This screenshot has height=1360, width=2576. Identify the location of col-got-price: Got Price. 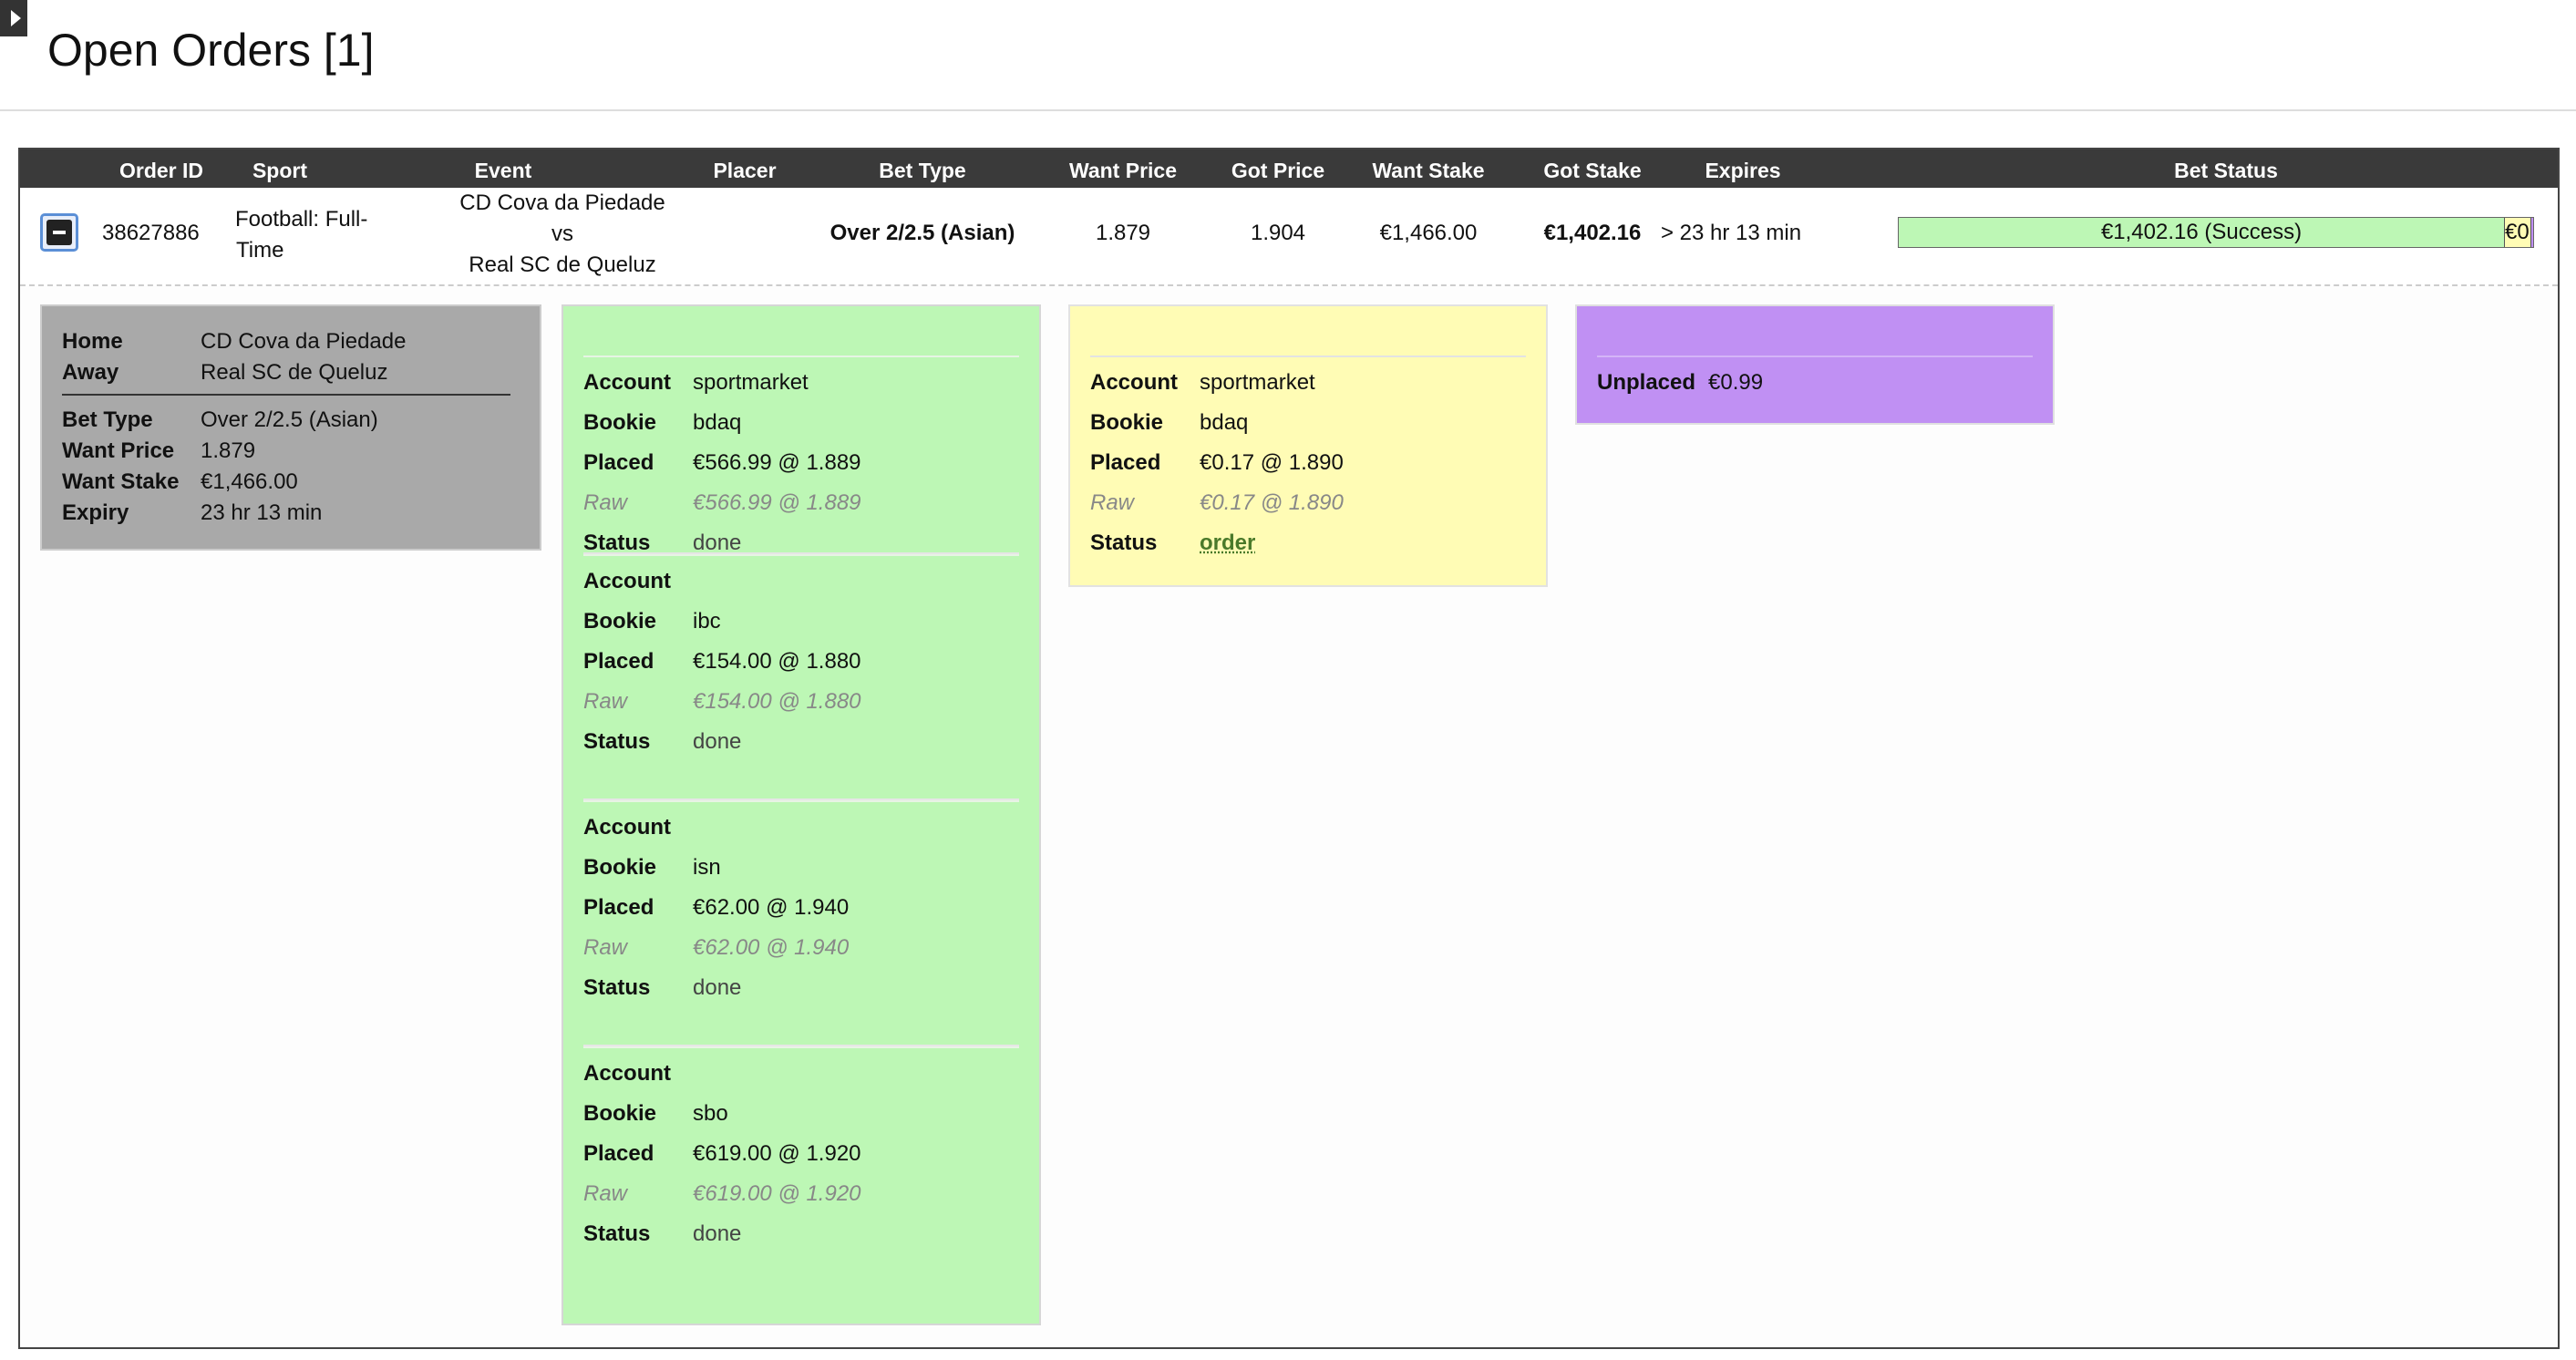
(1278, 169).